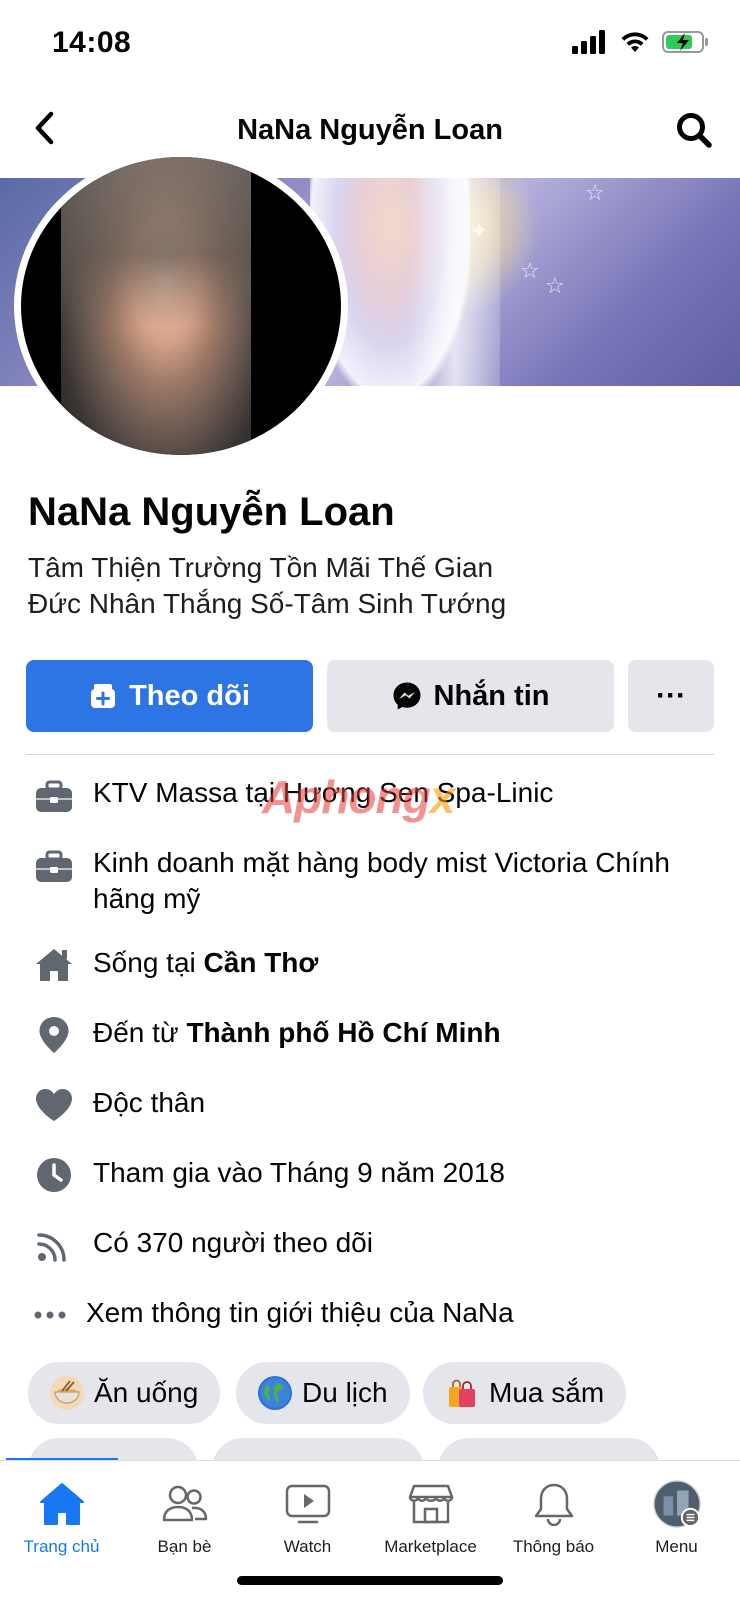 Image resolution: width=740 pixels, height=1600 pixels. I want to click on bio-line: Tâm Thiện Trường Tồn Mãi Thế Gian, so click(261, 567).